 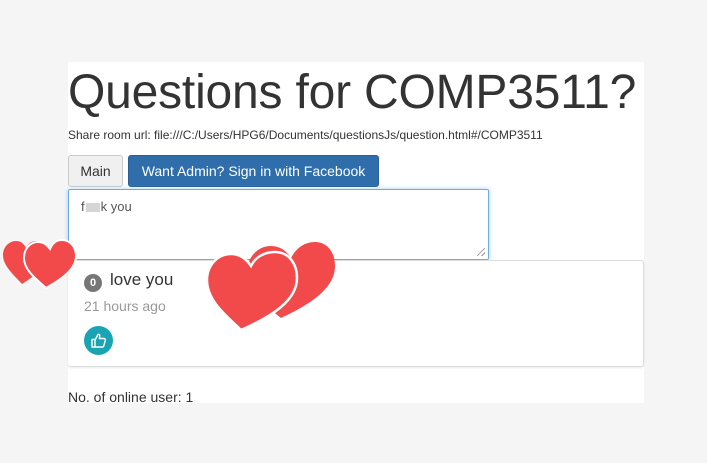 I want to click on facebook-sign-in-button: Want Admin? Sign in with Facebook, so click(x=253, y=171).